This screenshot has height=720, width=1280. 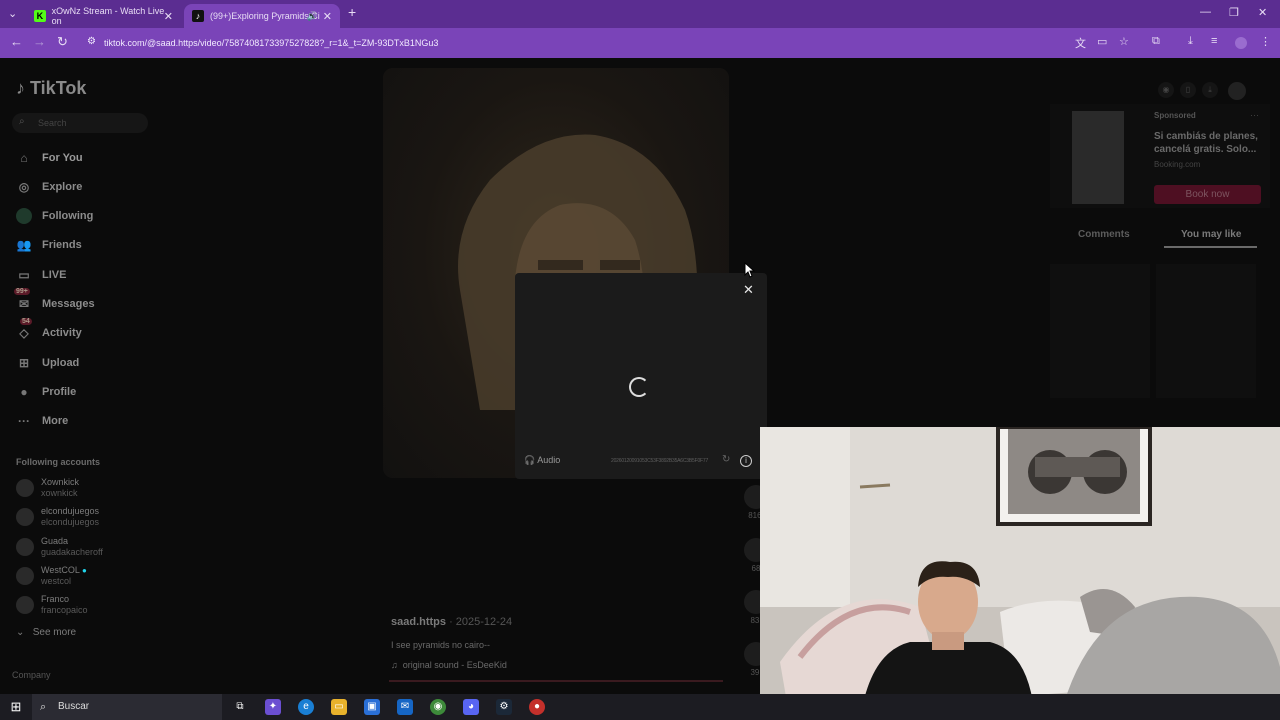 I want to click on discord-icon: ◕, so click(x=471, y=707).